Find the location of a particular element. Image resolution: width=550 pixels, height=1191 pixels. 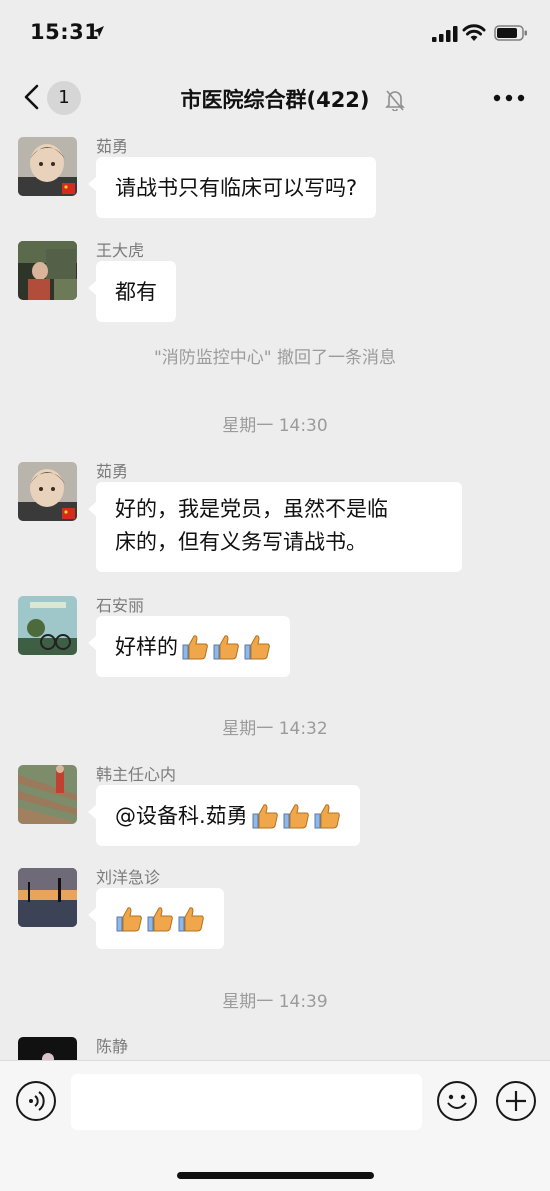

message-row: 韩主任心内 @设备科.茹勇 is located at coordinates (268, 806).